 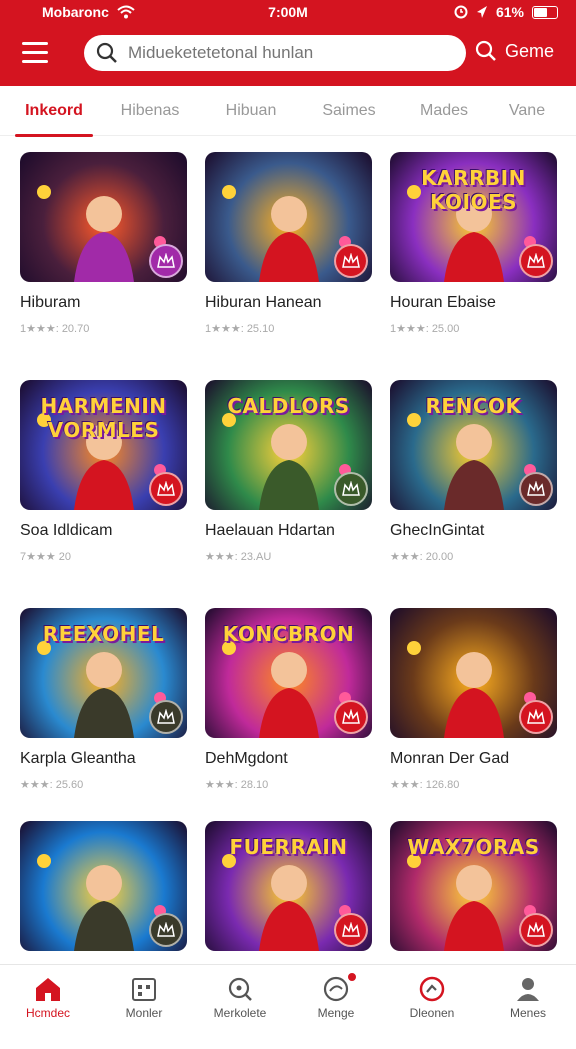 I want to click on game-rating: ★★★: 28.10, so click(x=237, y=785).